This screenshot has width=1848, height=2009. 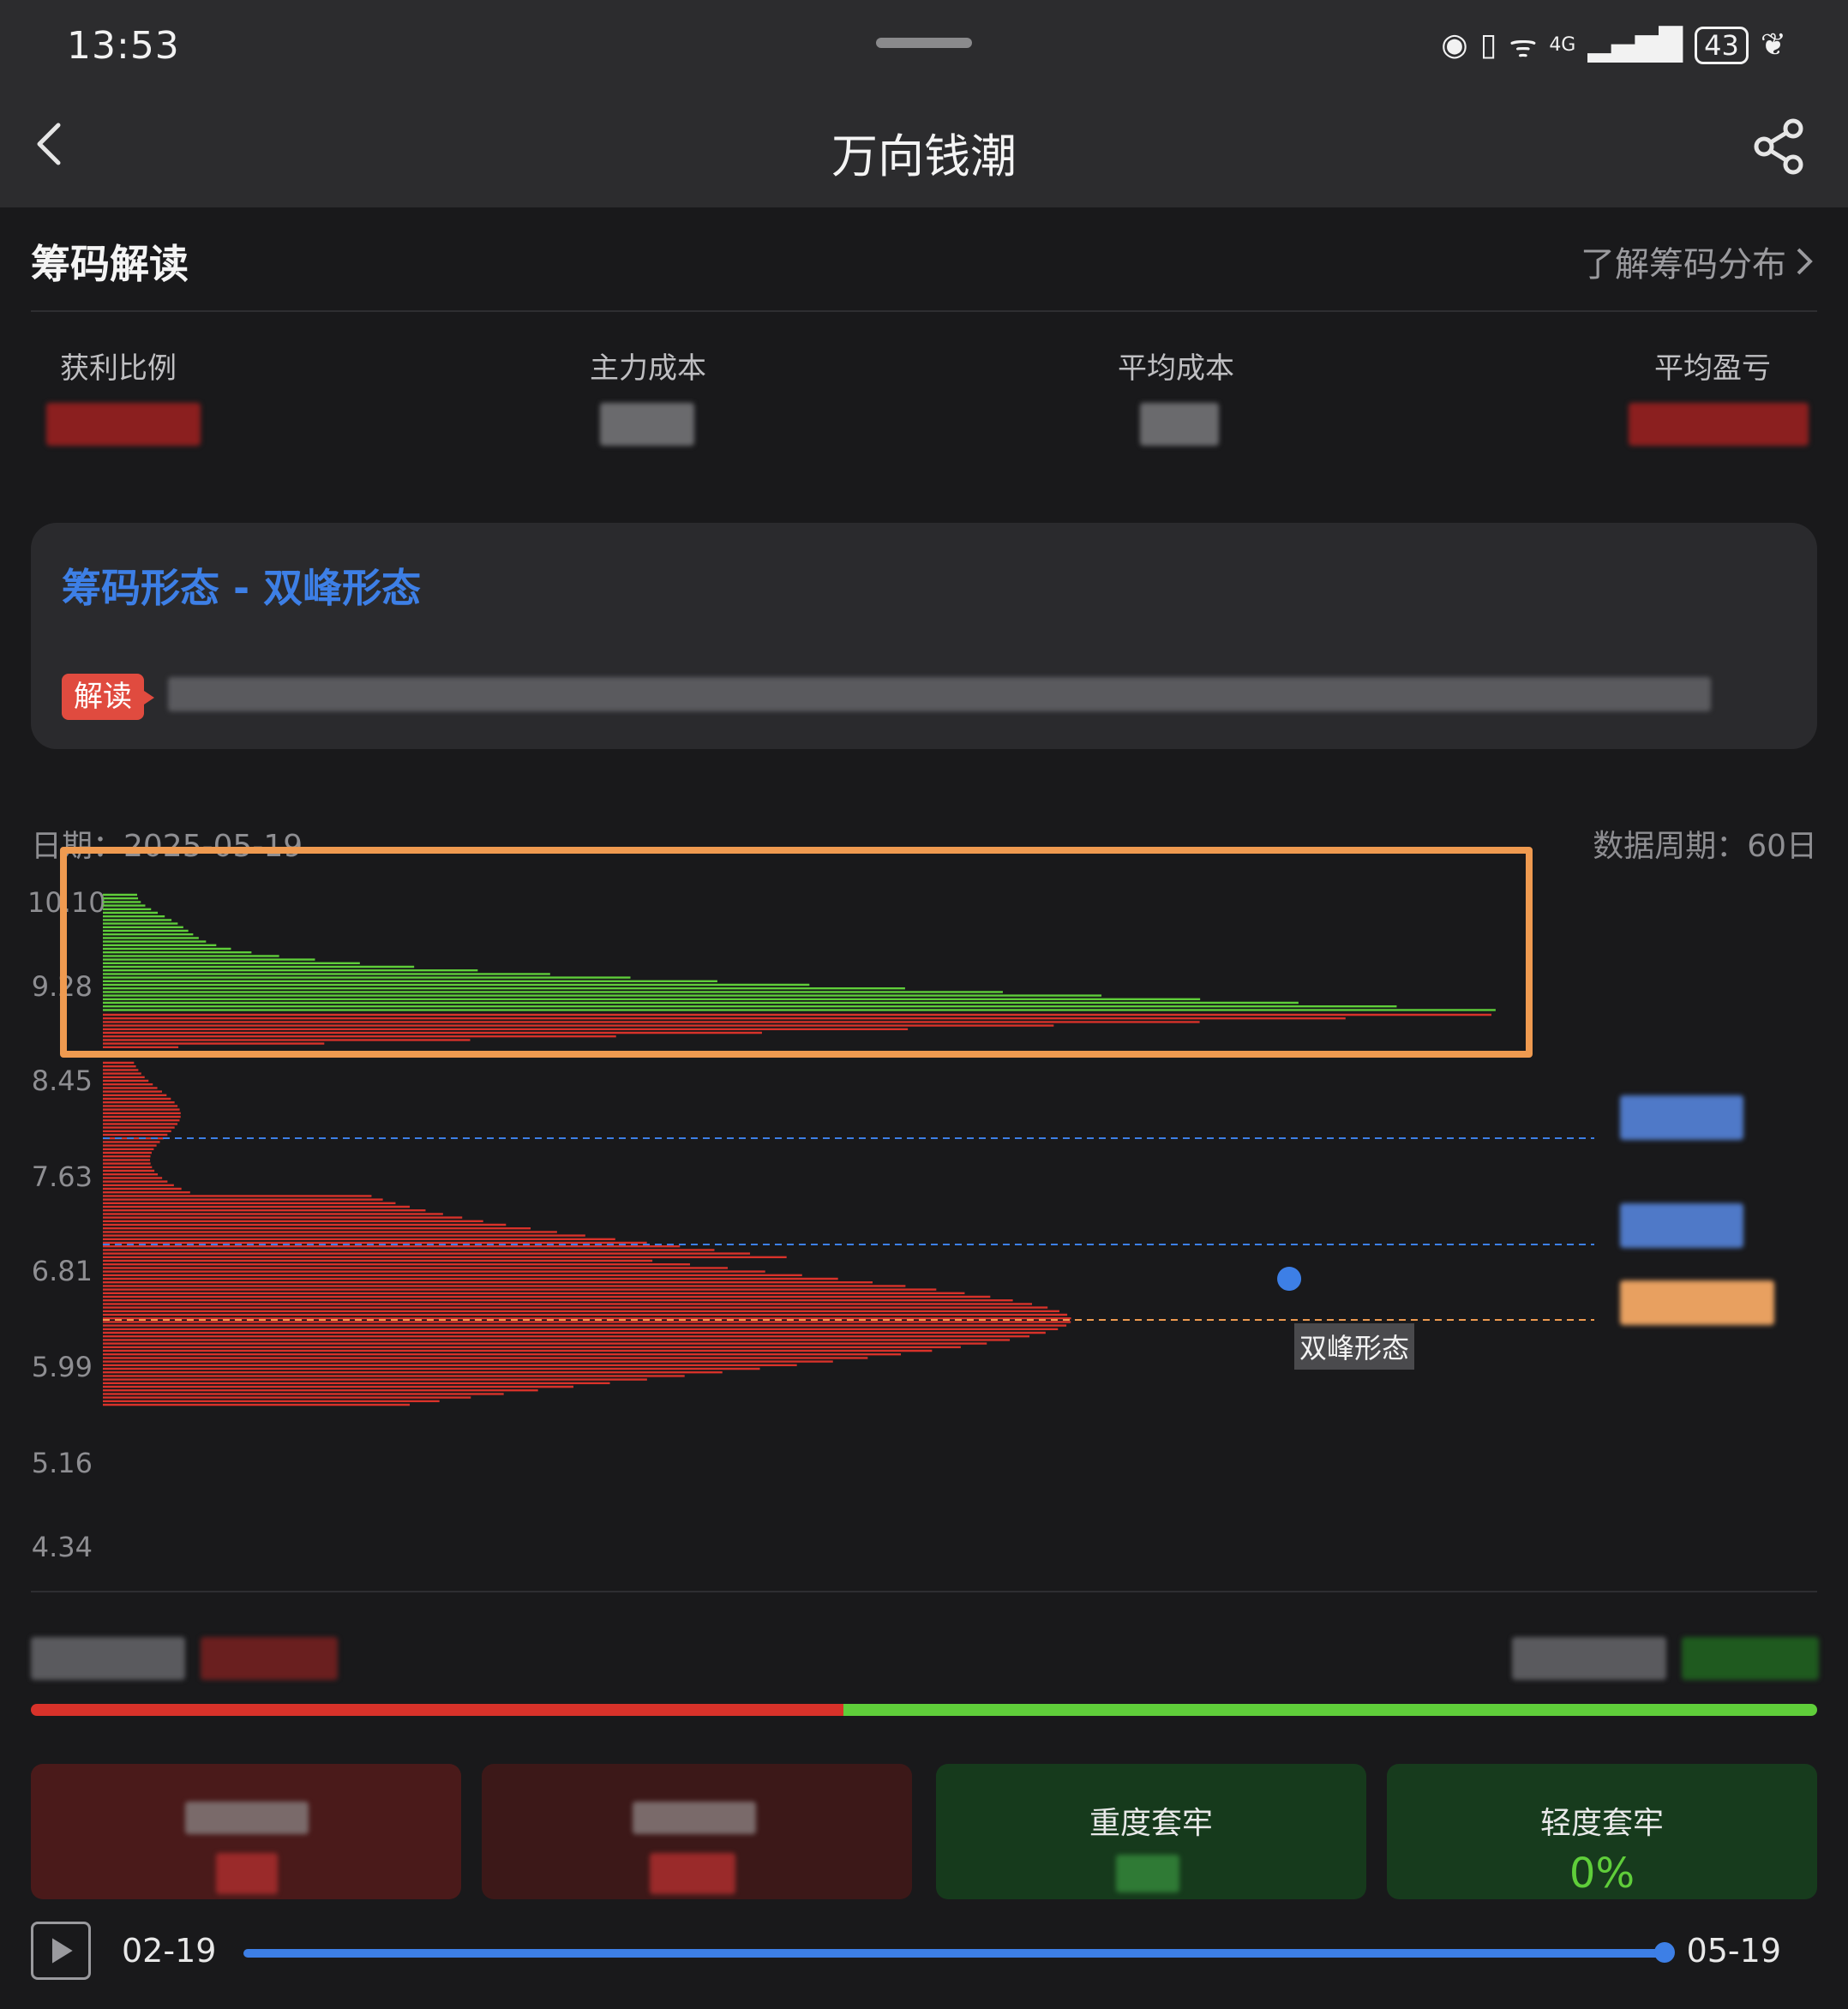 What do you see at coordinates (1805, 261) in the screenshot?
I see `chevron-right-icon` at bounding box center [1805, 261].